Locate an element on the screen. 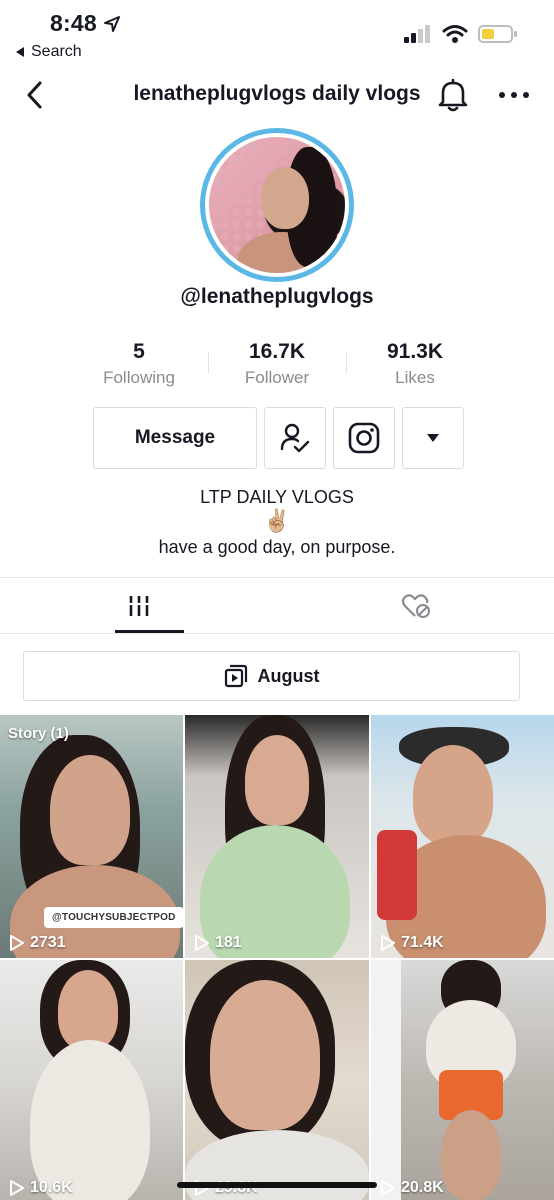 The width and height of the screenshot is (554, 1200). notification-bell-button is located at coordinates (453, 95).